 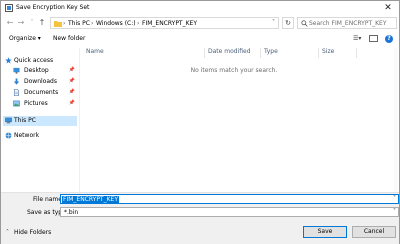 I want to click on nav-item-documents: Documents 📌, so click(x=40, y=93).